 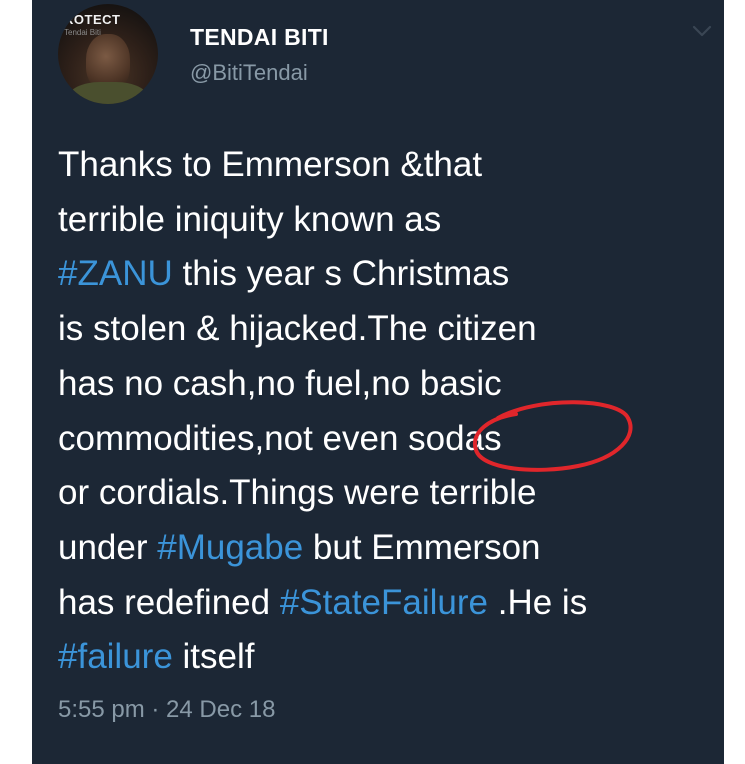 What do you see at coordinates (92, 19) in the screenshot?
I see `avatar-banner-text: ROTECT` at bounding box center [92, 19].